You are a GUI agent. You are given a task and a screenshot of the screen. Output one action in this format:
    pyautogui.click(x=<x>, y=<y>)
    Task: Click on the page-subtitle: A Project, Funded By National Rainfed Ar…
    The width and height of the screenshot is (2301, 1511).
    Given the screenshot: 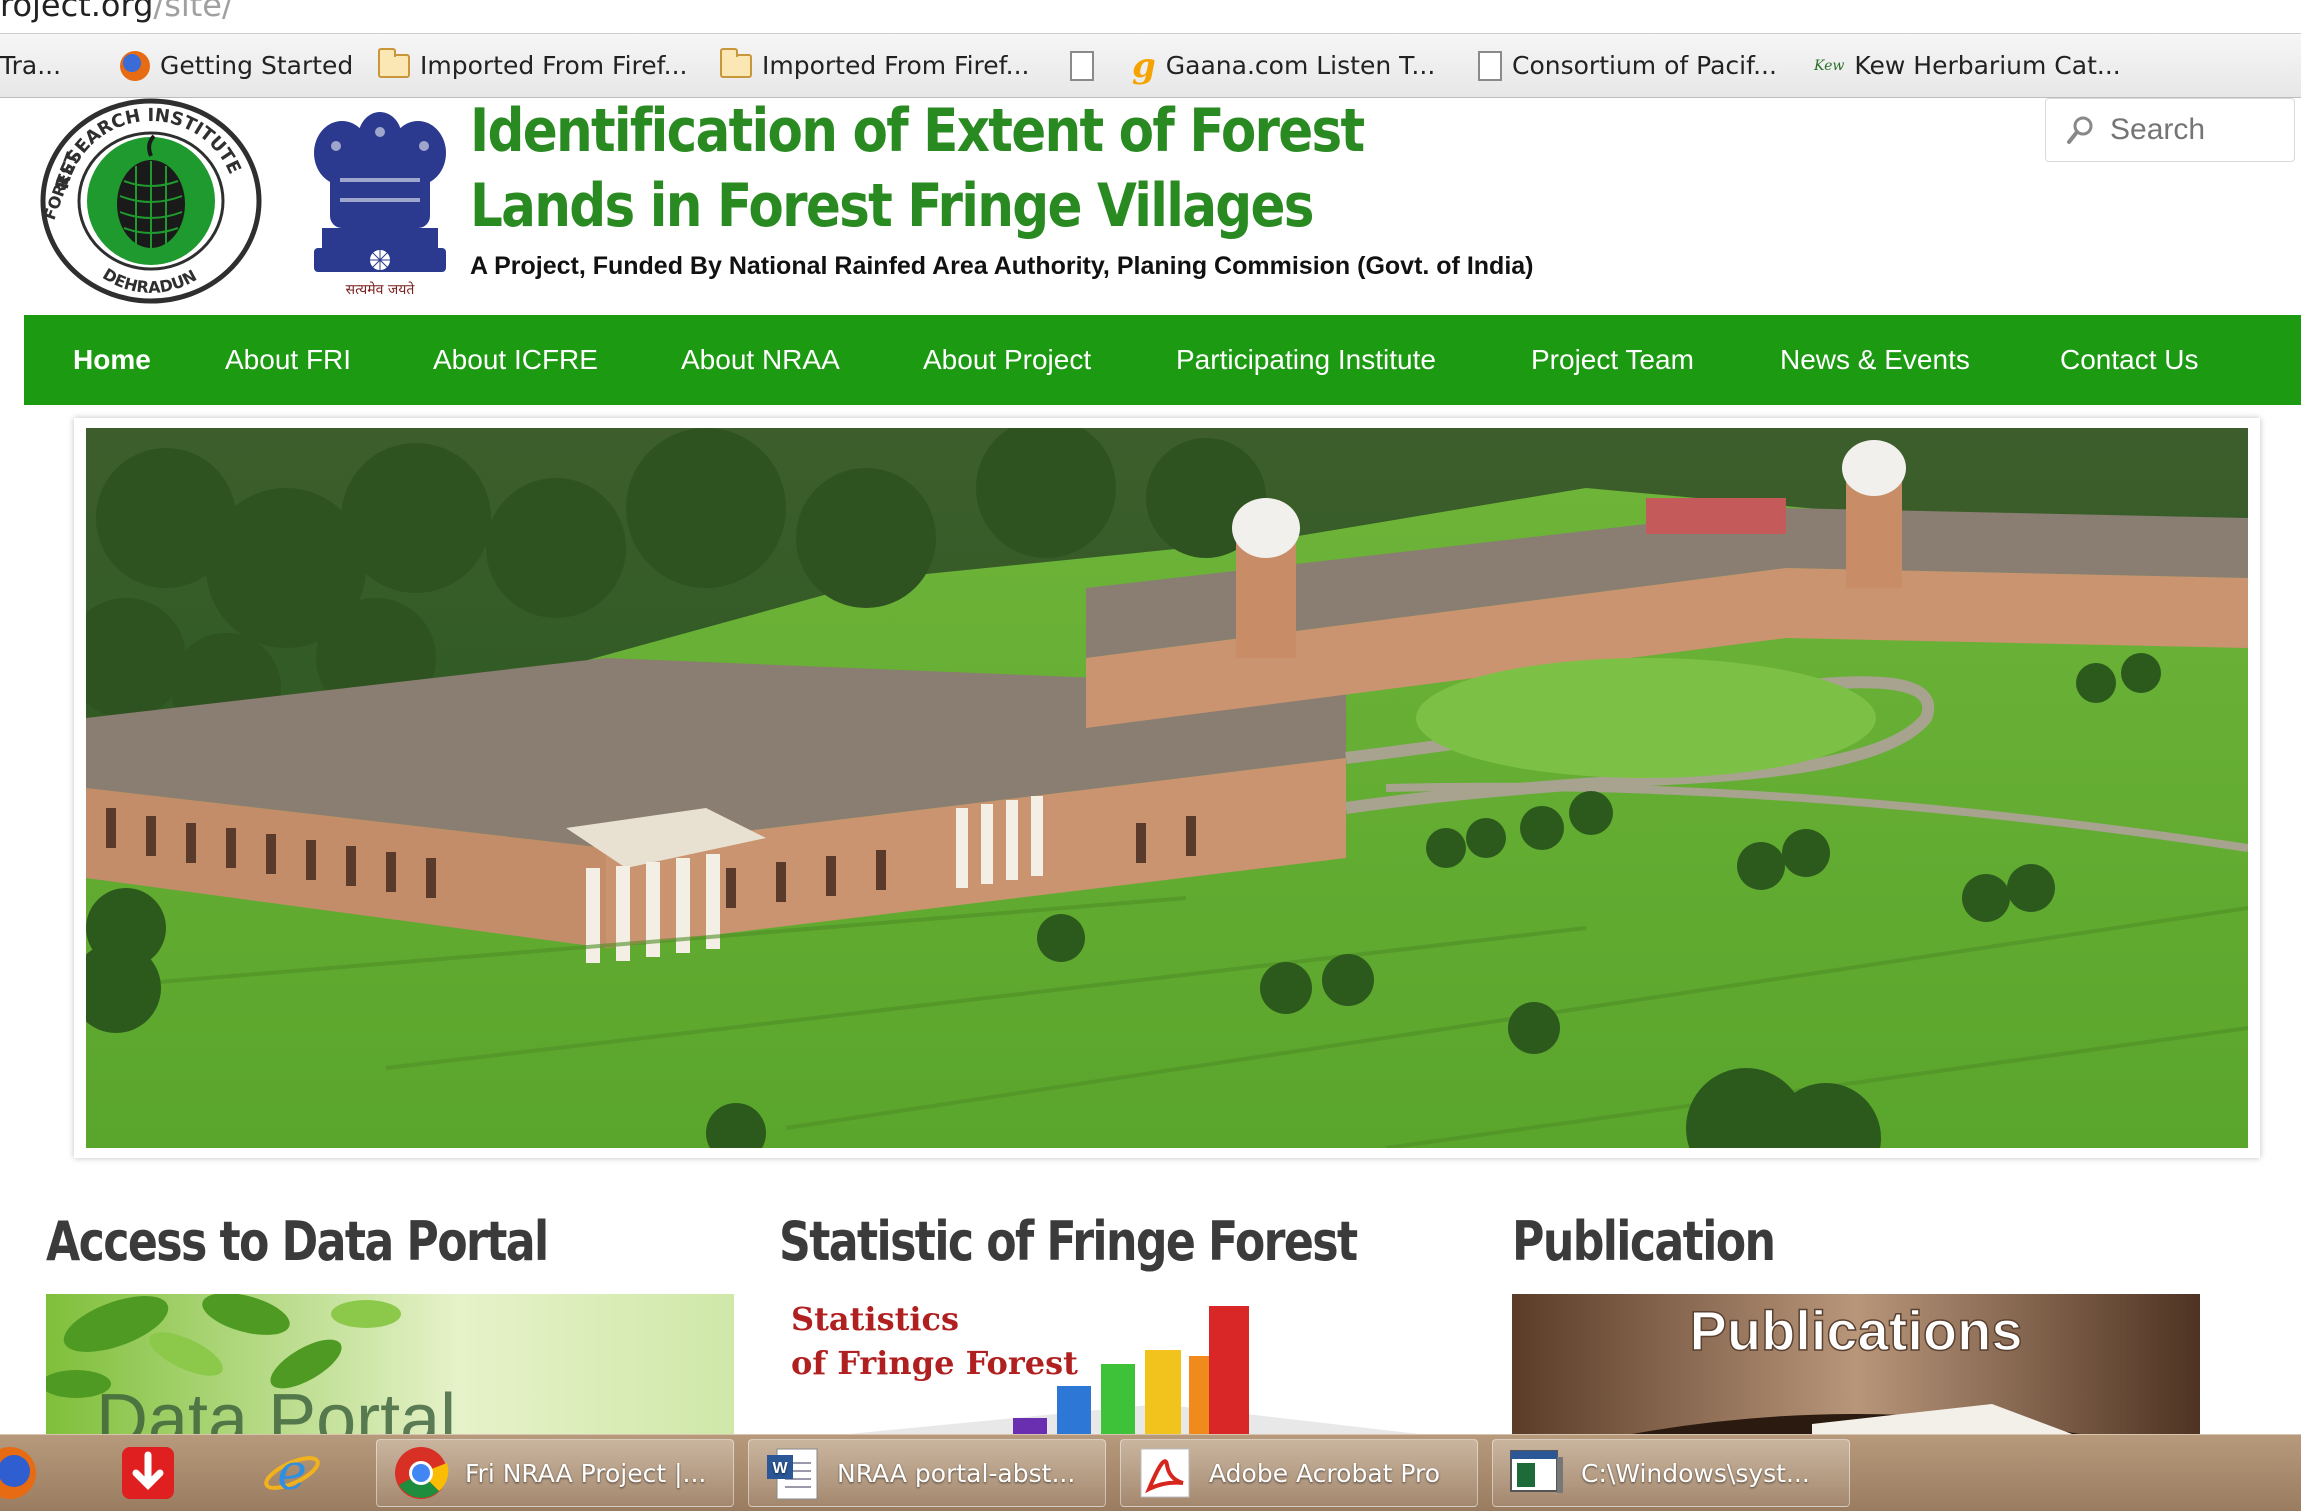 What is the action you would take?
    pyautogui.click(x=1002, y=266)
    